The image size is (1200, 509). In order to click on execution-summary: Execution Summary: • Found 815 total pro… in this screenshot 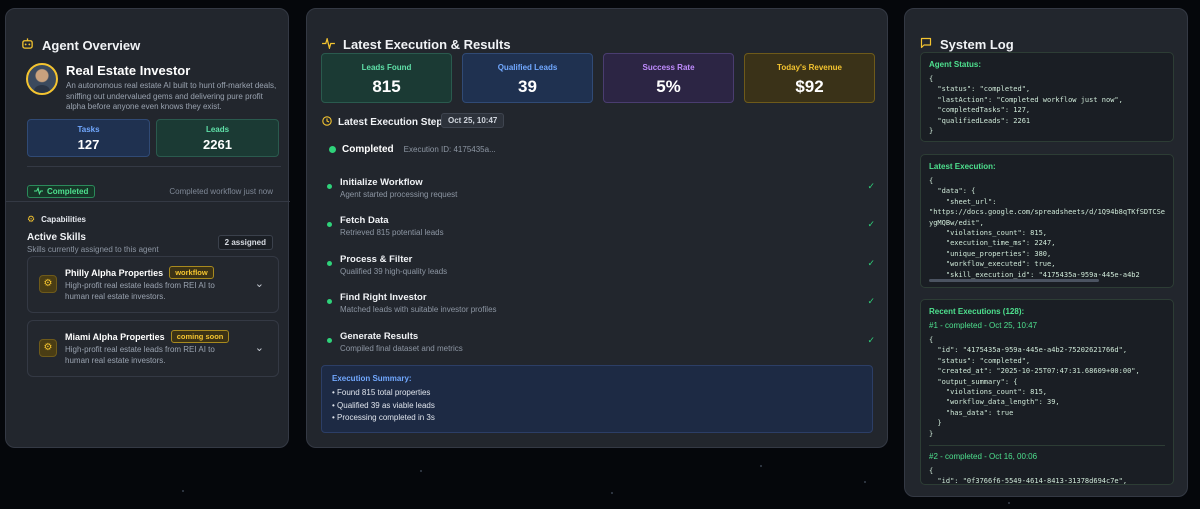, I will do `click(597, 399)`.